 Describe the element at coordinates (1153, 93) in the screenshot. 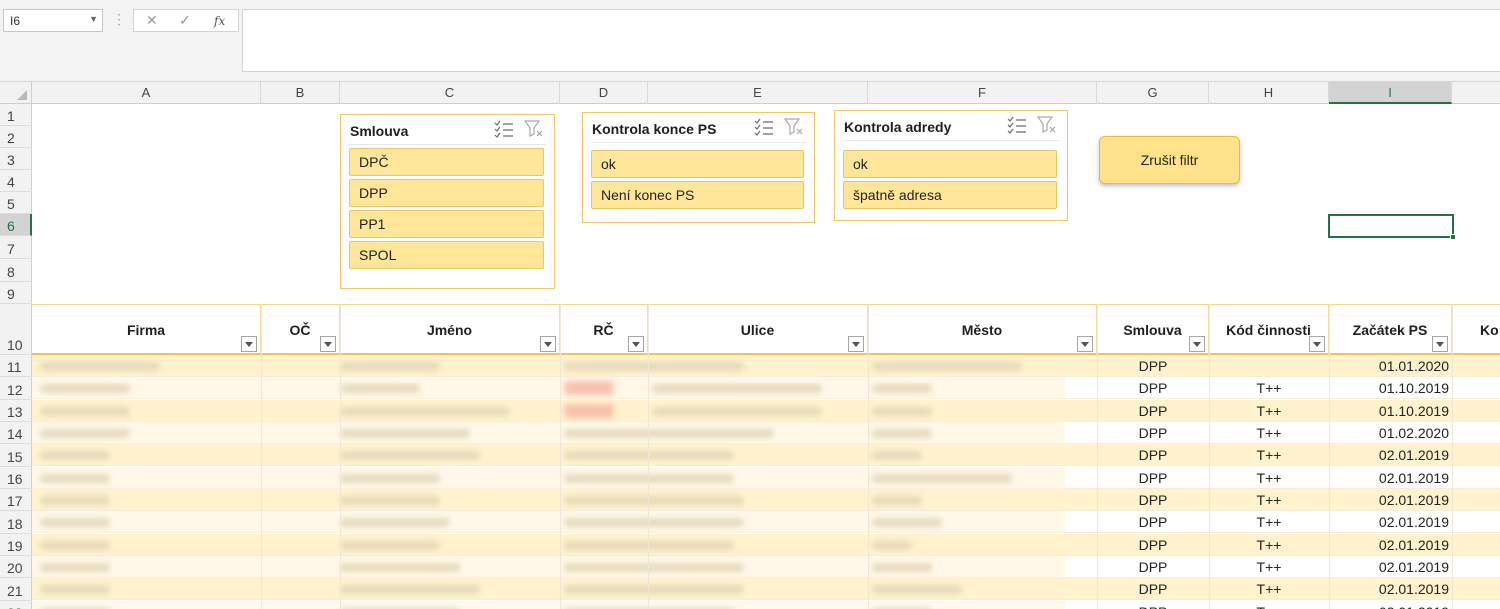

I see `column-header-g: G` at that location.